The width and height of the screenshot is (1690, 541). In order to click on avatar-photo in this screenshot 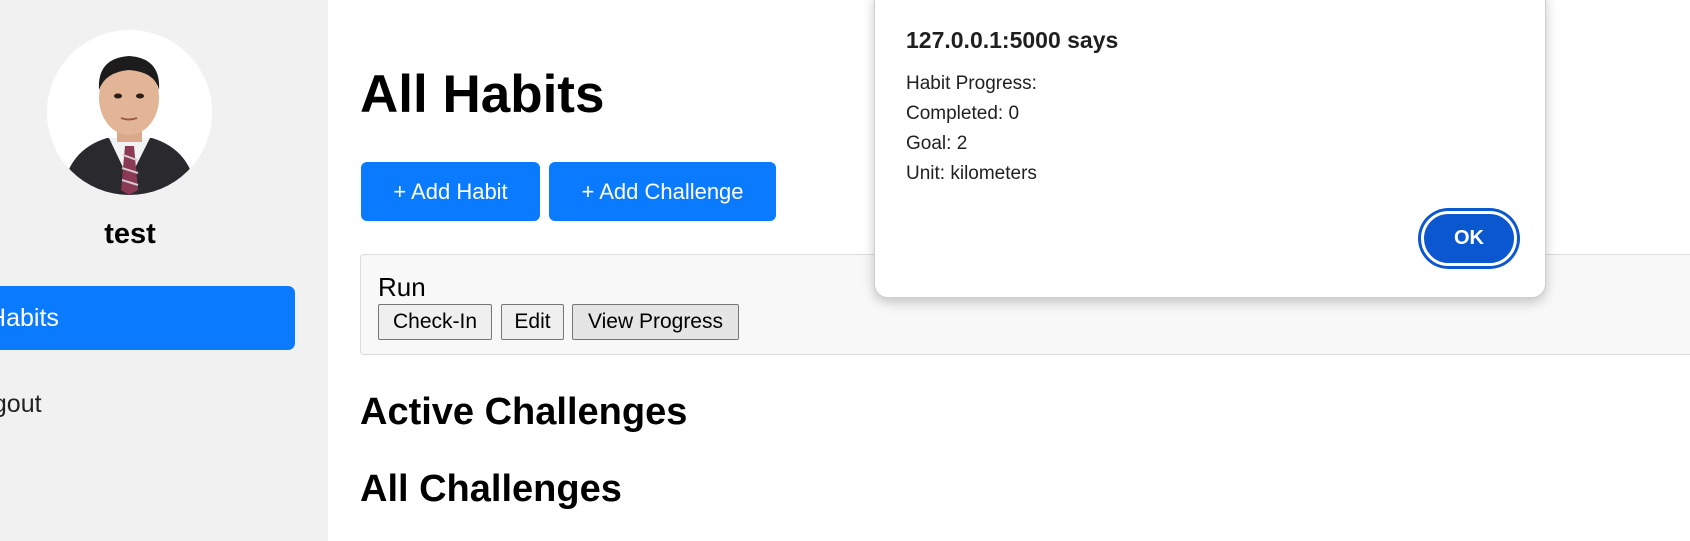, I will do `click(129, 112)`.